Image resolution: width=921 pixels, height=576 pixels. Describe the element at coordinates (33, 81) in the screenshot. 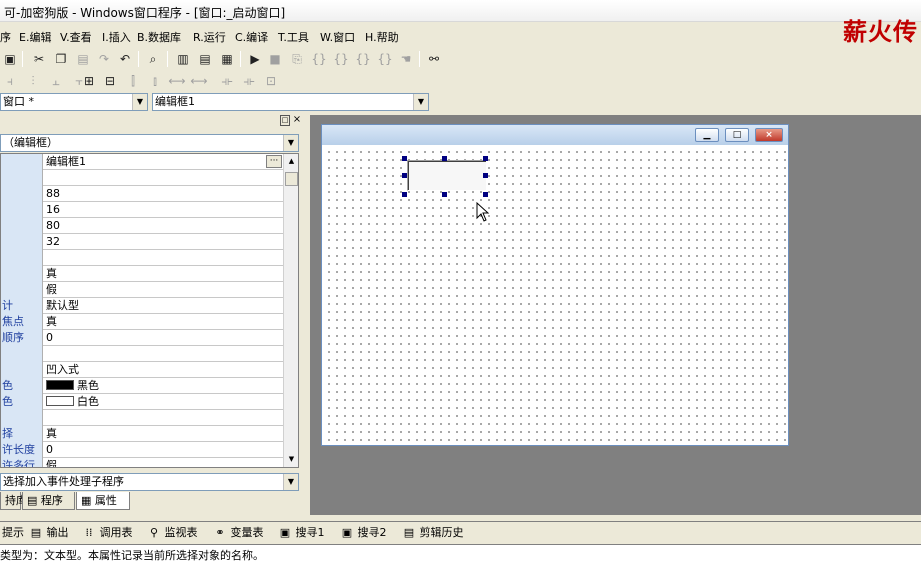

I see `align-center-icon: ⫶` at that location.